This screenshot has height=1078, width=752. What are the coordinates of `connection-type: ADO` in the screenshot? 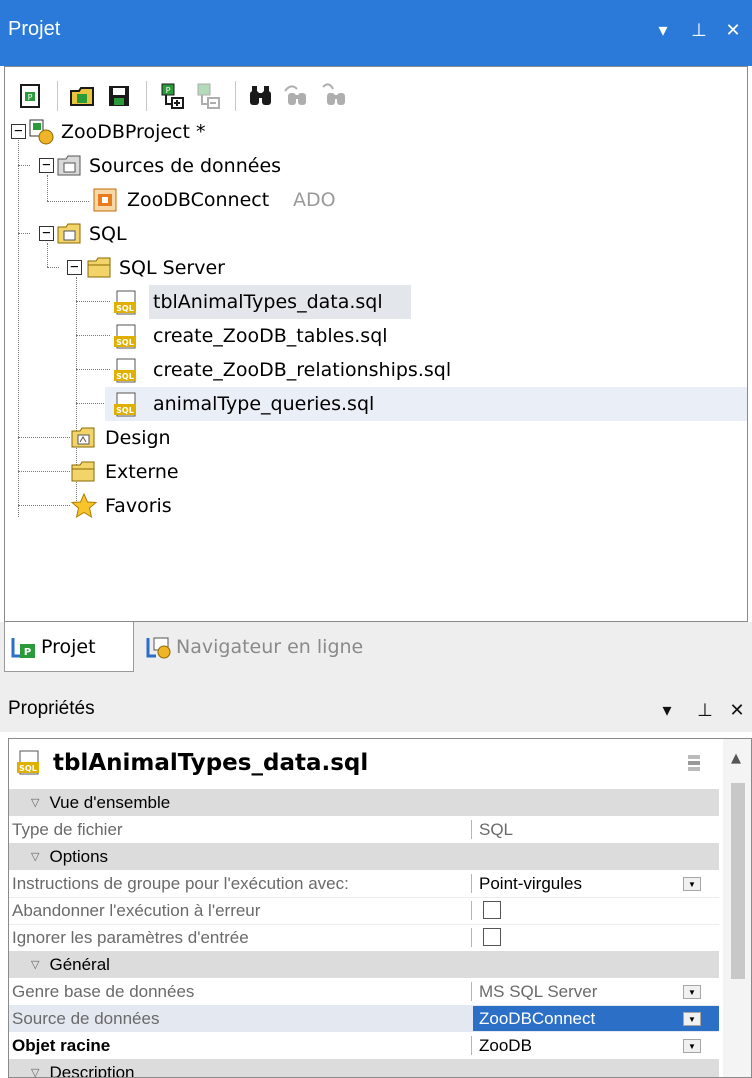 It's located at (314, 200).